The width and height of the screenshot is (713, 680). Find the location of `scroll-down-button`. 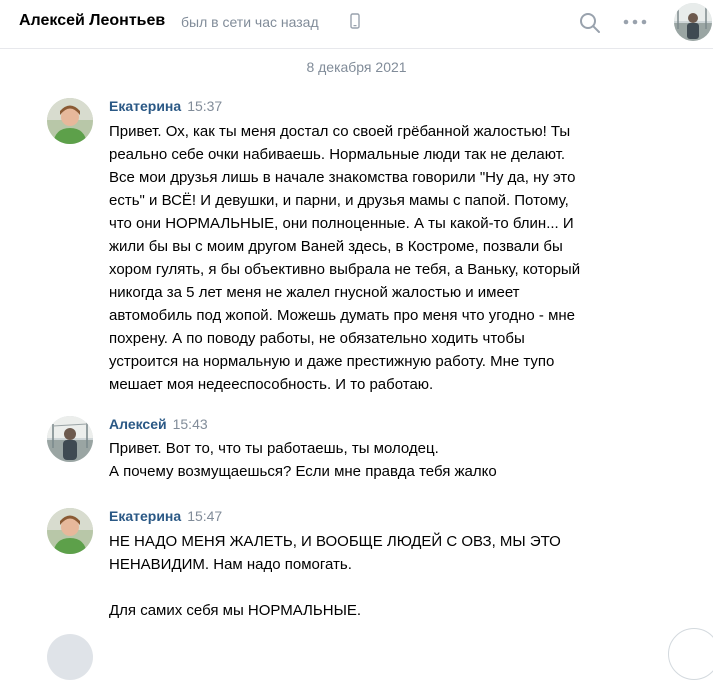

scroll-down-button is located at coordinates (690, 654).